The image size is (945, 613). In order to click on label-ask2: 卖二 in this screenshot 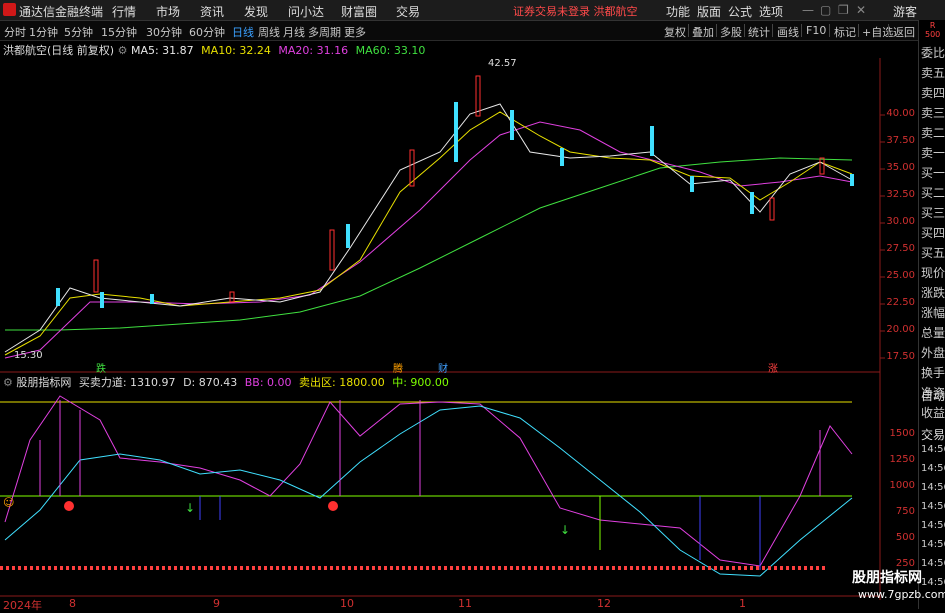, I will do `click(933, 133)`.